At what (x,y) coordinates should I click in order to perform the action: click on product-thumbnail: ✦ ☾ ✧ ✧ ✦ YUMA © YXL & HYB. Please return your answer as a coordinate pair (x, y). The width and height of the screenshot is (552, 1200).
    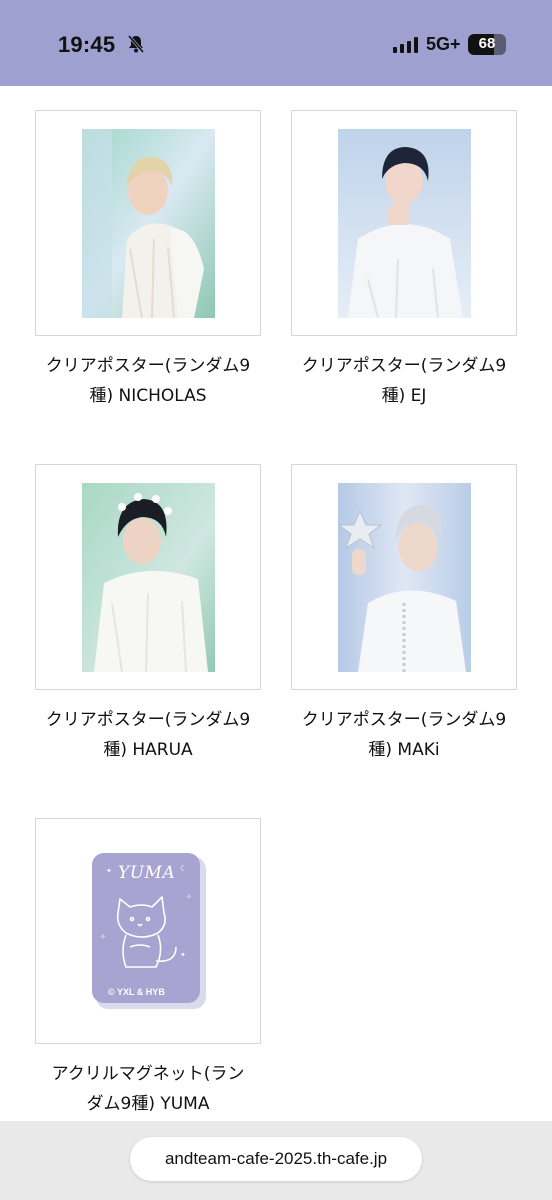
    Looking at the image, I should click on (148, 931).